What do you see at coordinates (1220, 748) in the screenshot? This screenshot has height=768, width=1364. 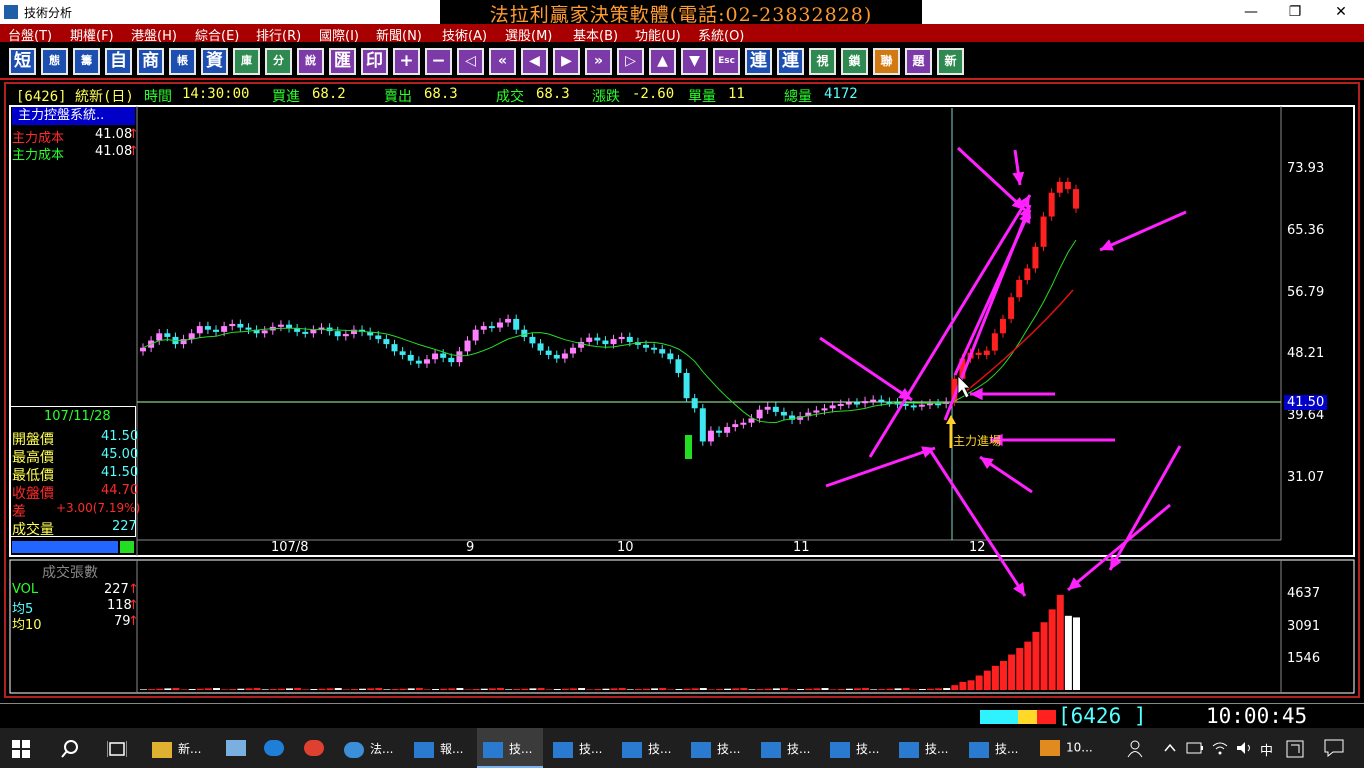 I see `wifi-icon` at bounding box center [1220, 748].